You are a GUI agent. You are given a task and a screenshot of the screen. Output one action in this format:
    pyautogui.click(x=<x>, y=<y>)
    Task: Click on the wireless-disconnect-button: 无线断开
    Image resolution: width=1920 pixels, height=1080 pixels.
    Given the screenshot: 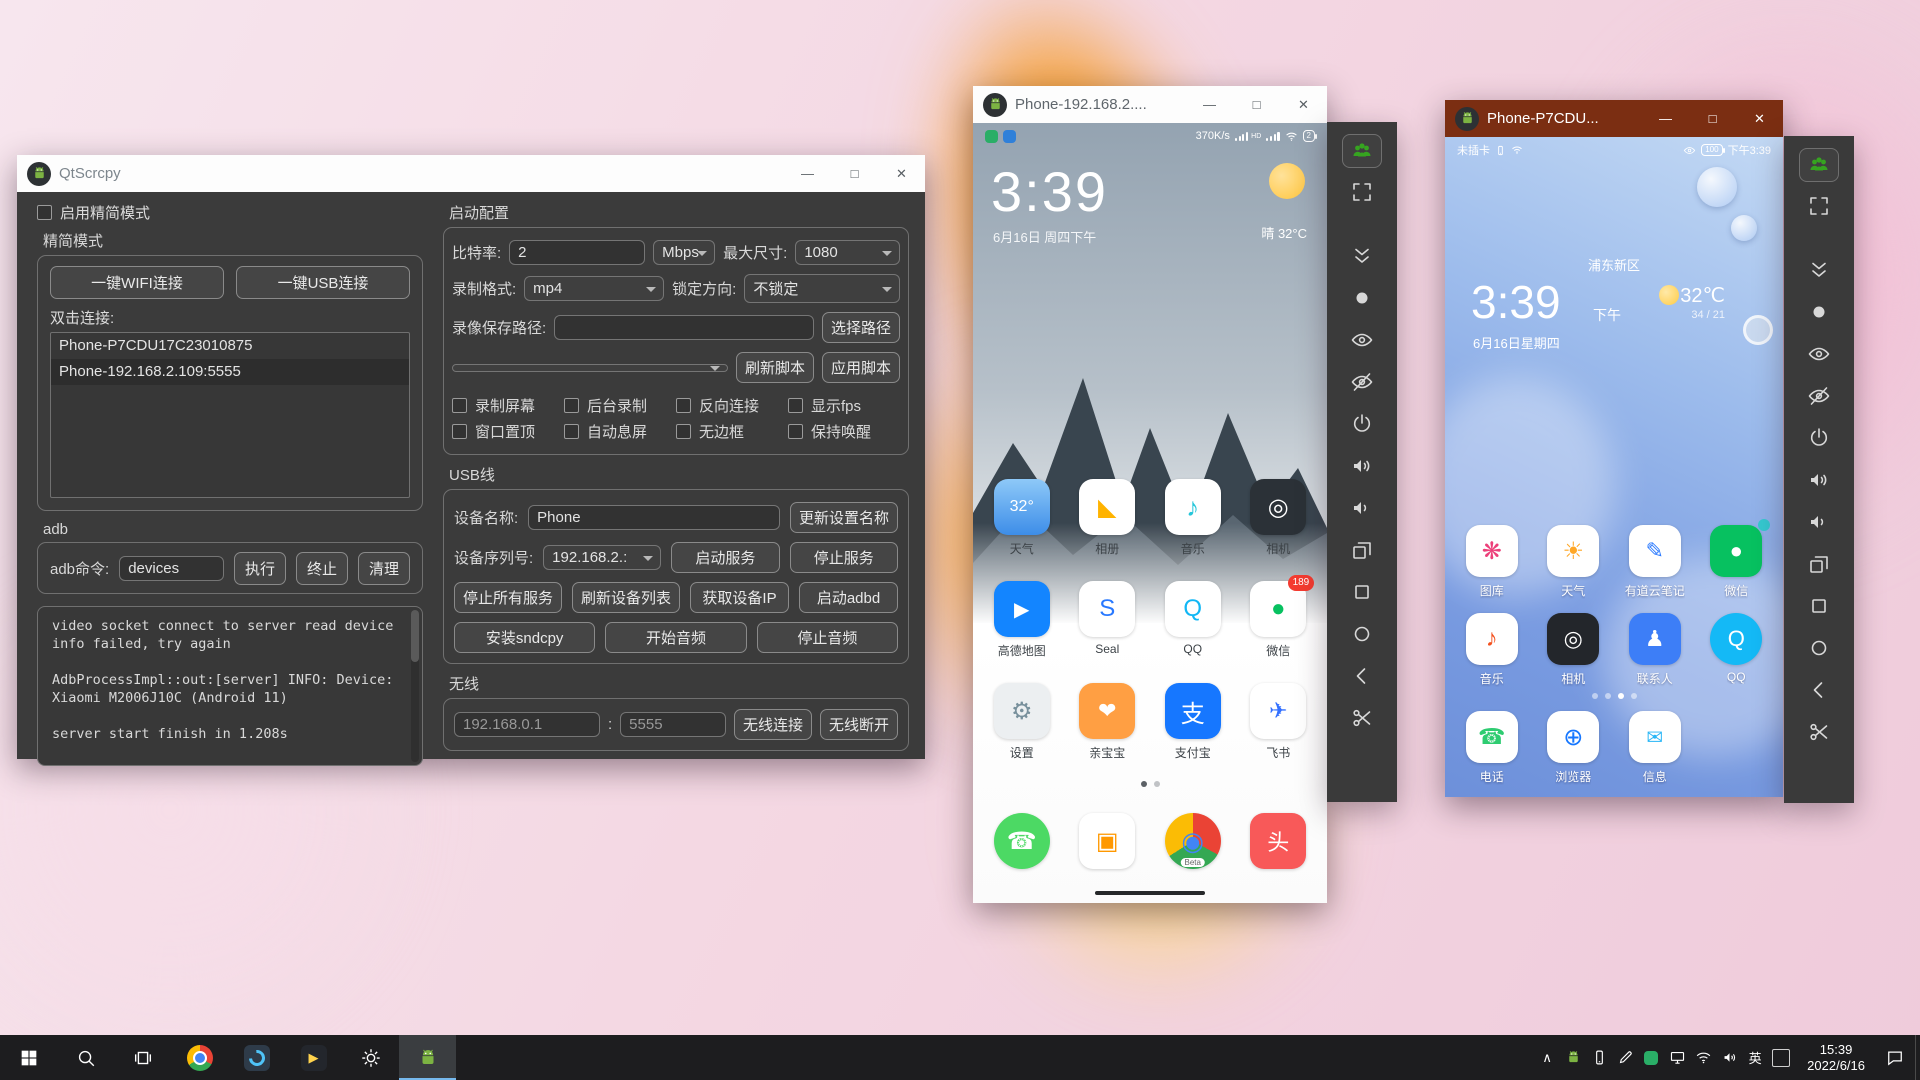 What is the action you would take?
    pyautogui.click(x=858, y=724)
    